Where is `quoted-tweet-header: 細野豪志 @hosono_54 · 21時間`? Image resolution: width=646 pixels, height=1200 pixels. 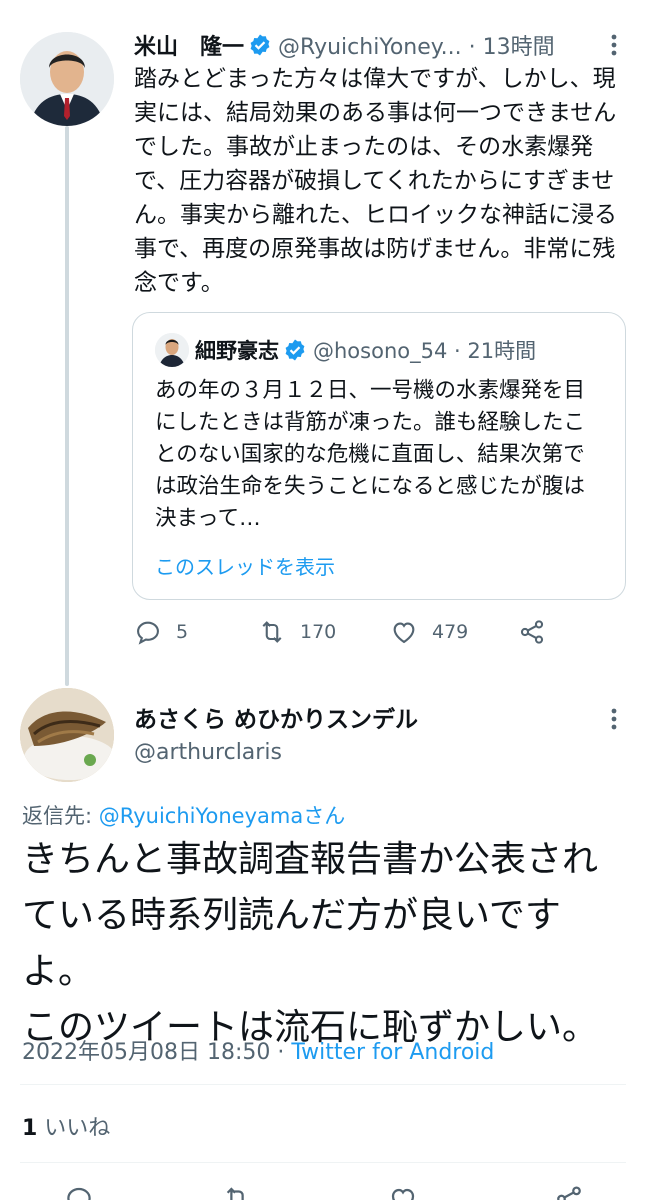
quoted-tweet-header: 細野豪志 @hosono_54 · 21時間 is located at coordinates (365, 350).